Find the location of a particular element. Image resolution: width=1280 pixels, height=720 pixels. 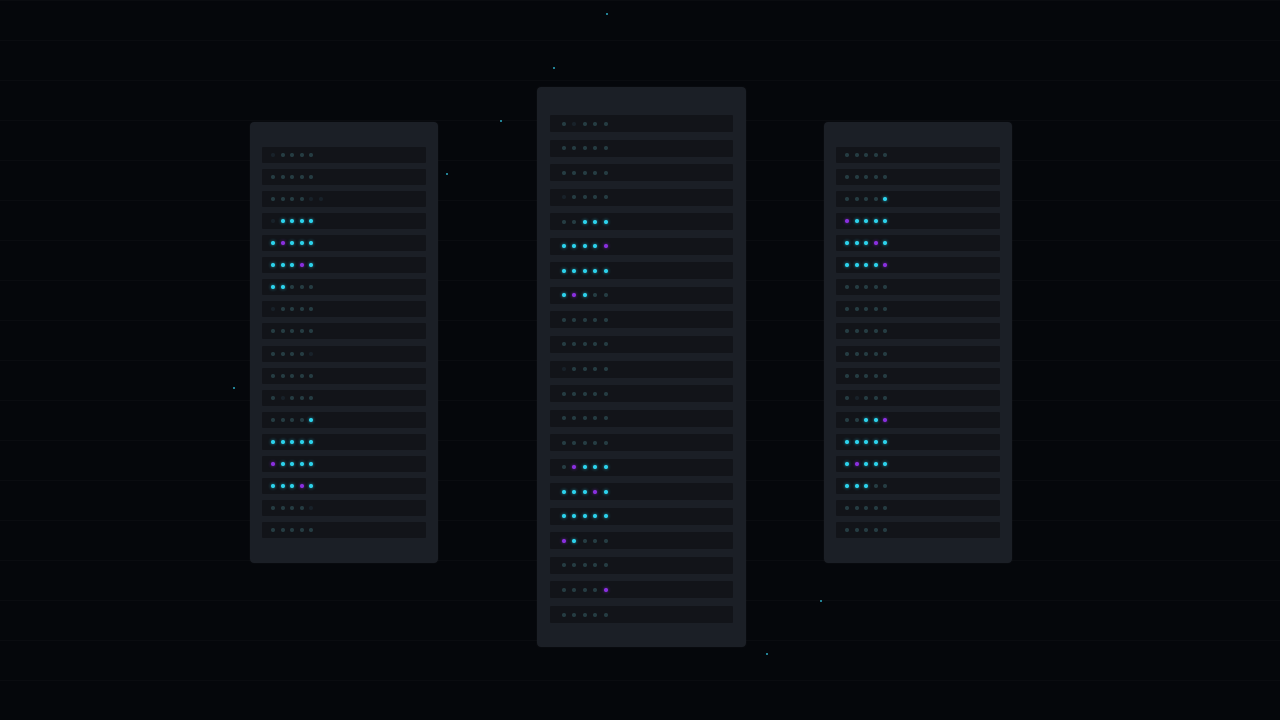

server-rack-left is located at coordinates (344, 342).